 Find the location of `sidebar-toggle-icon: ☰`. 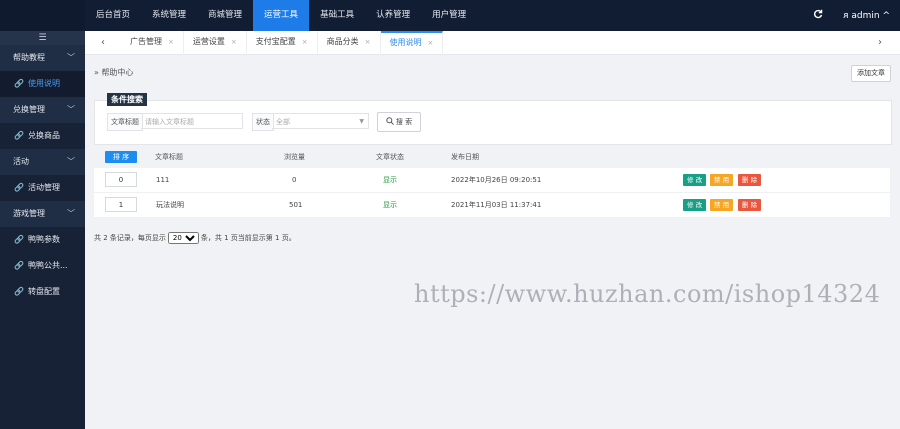

sidebar-toggle-icon: ☰ is located at coordinates (42, 38).